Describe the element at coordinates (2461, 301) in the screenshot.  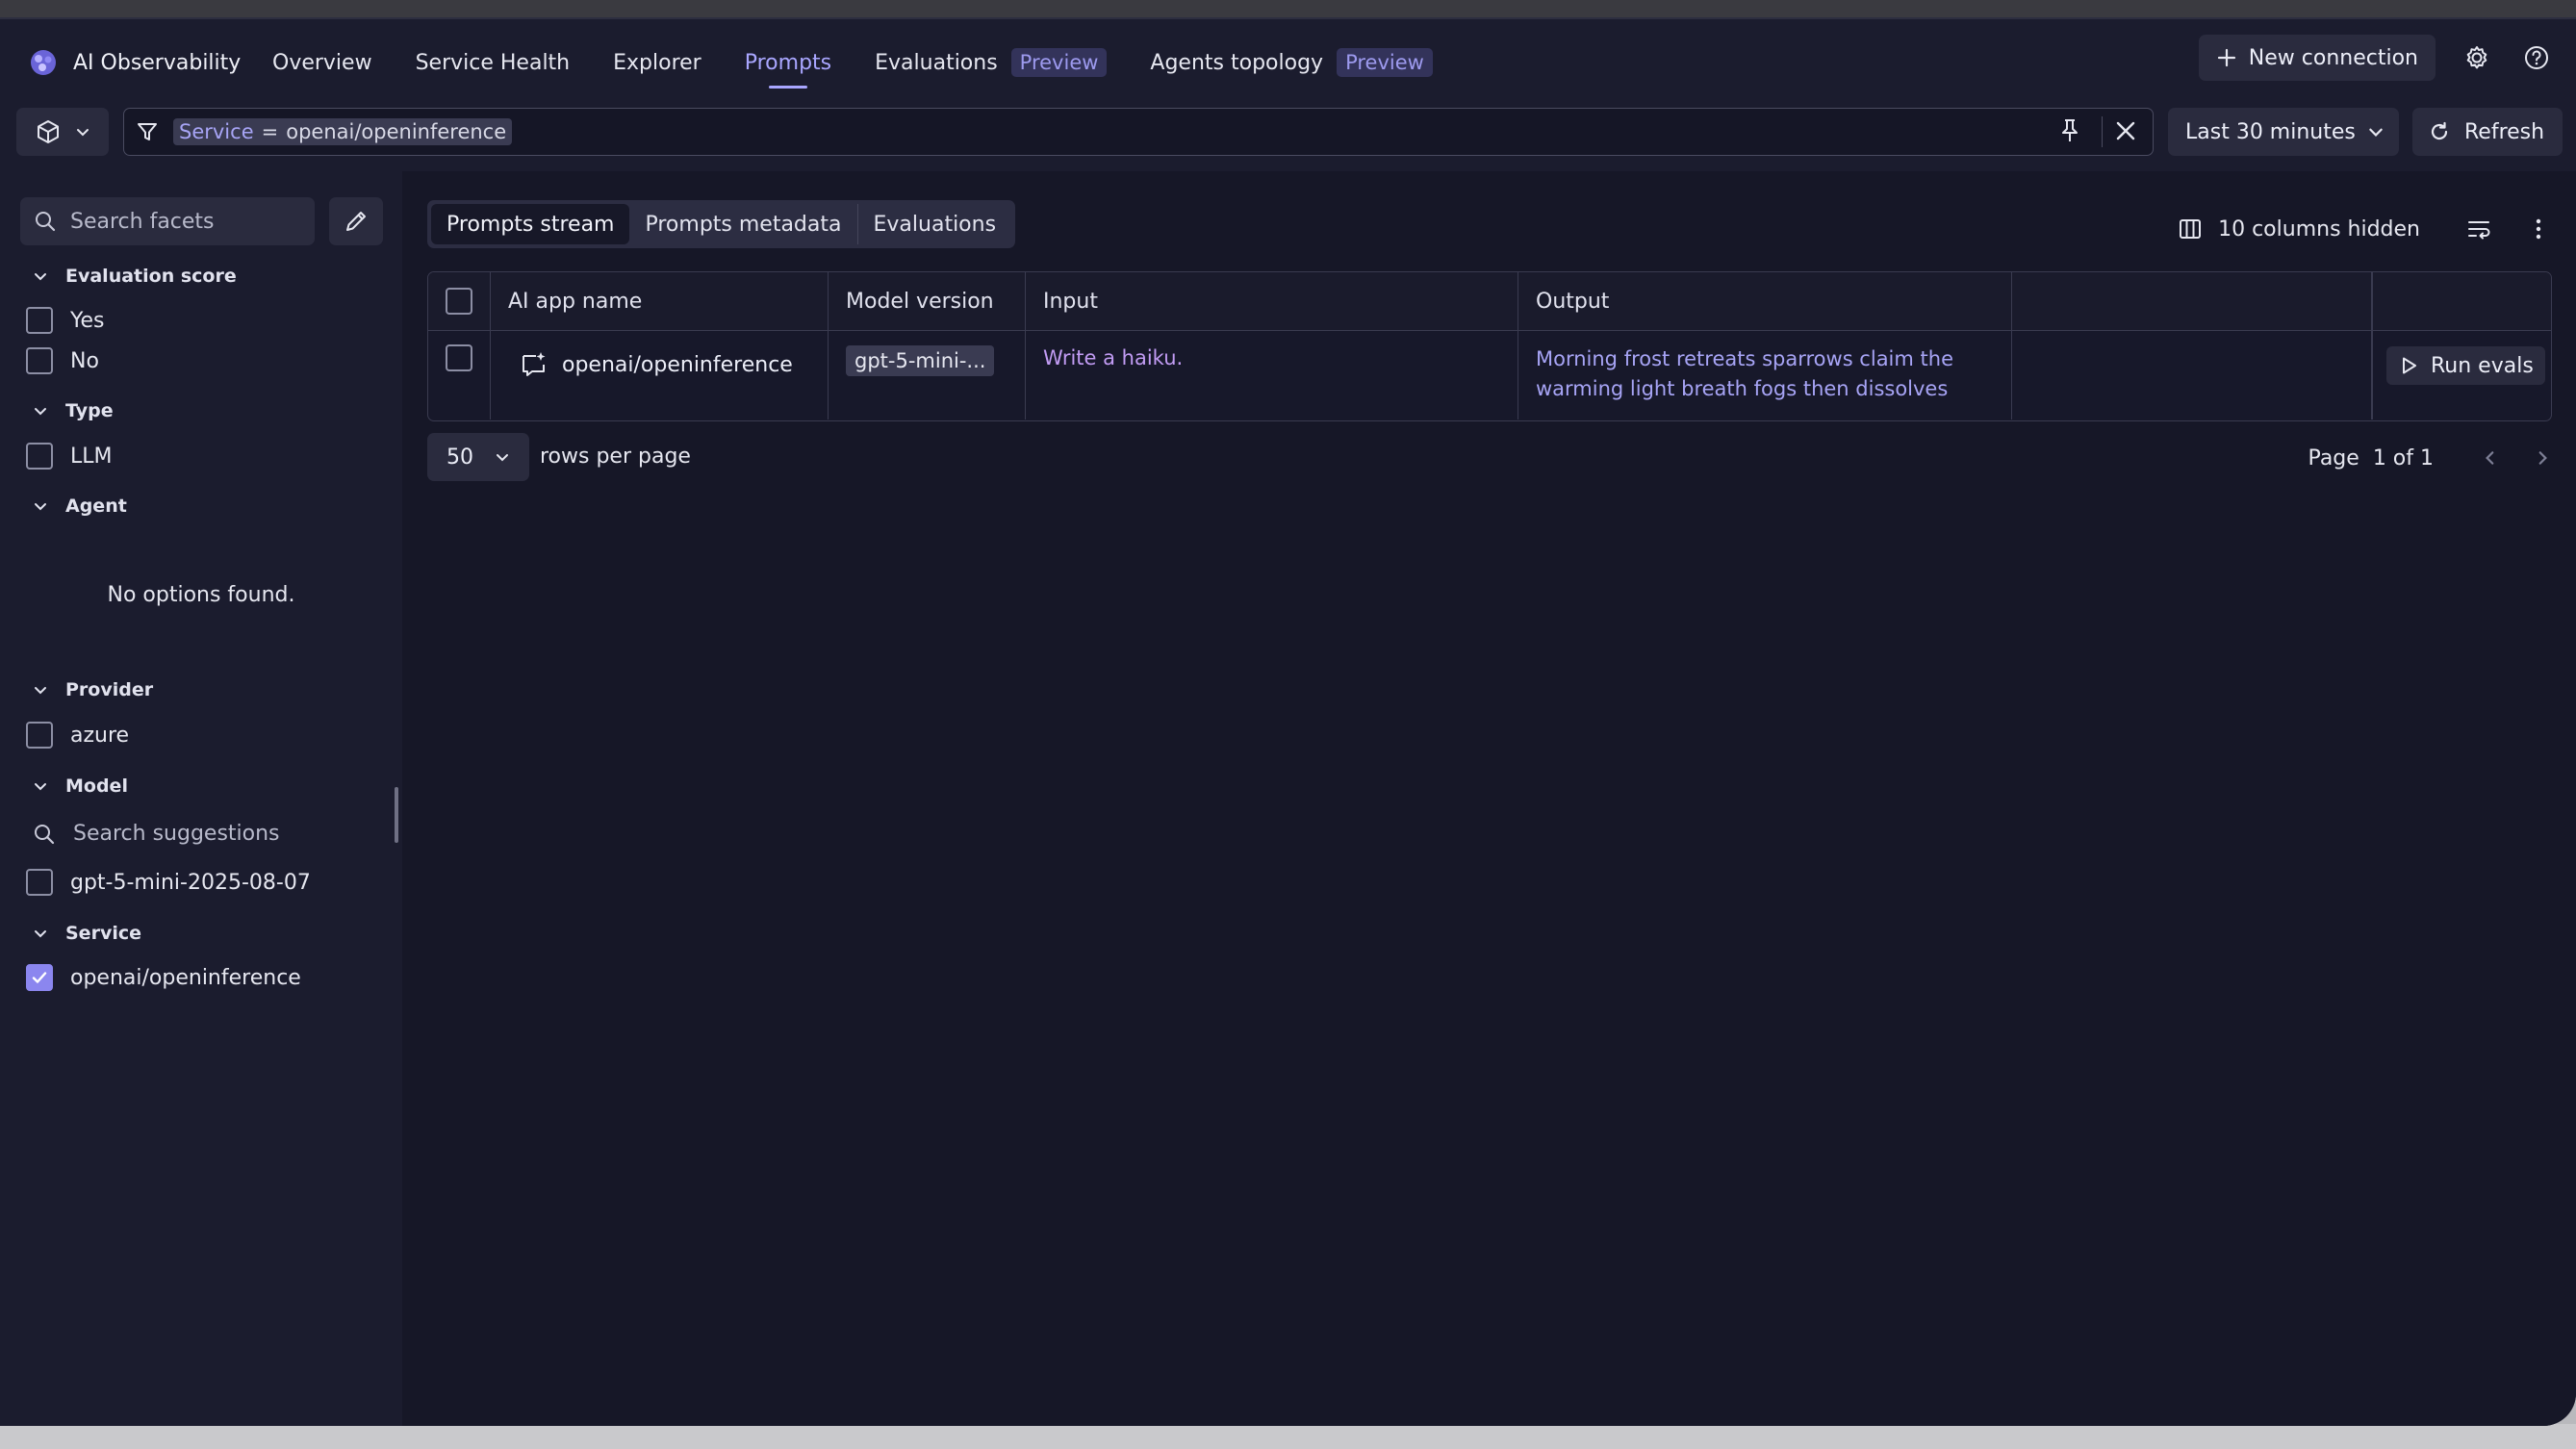
I see `column-header-actions` at that location.